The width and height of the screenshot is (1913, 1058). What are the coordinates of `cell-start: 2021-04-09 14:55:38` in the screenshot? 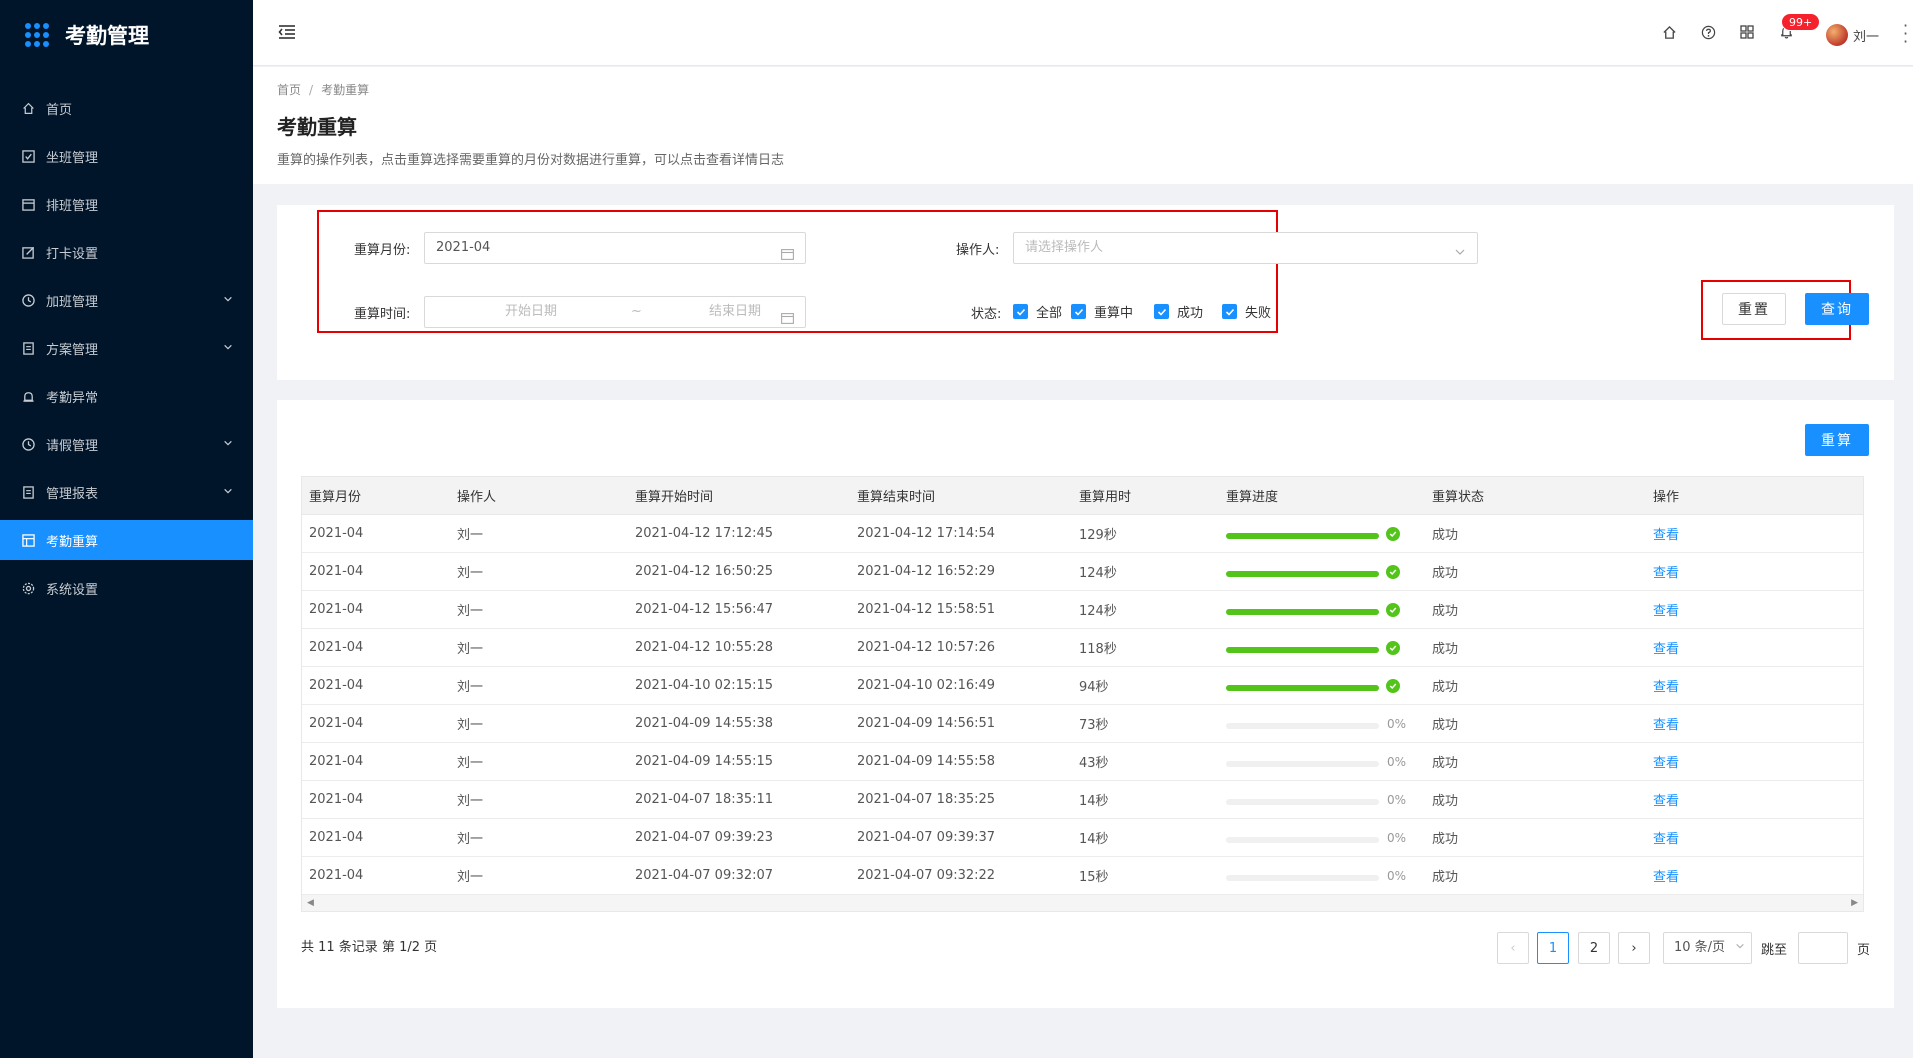 It's located at (704, 723).